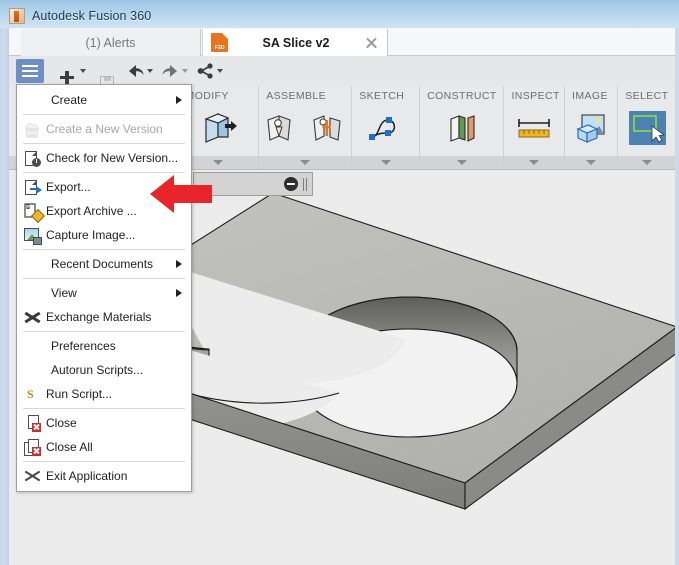  I want to click on quick-access-toolbar, so click(342, 72).